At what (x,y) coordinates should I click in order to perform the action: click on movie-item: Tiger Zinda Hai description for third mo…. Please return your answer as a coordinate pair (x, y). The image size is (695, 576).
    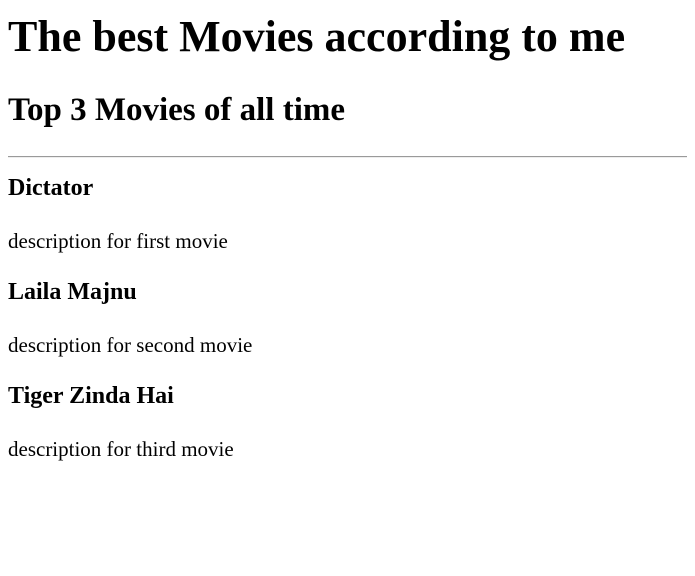
    Looking at the image, I should click on (347, 421).